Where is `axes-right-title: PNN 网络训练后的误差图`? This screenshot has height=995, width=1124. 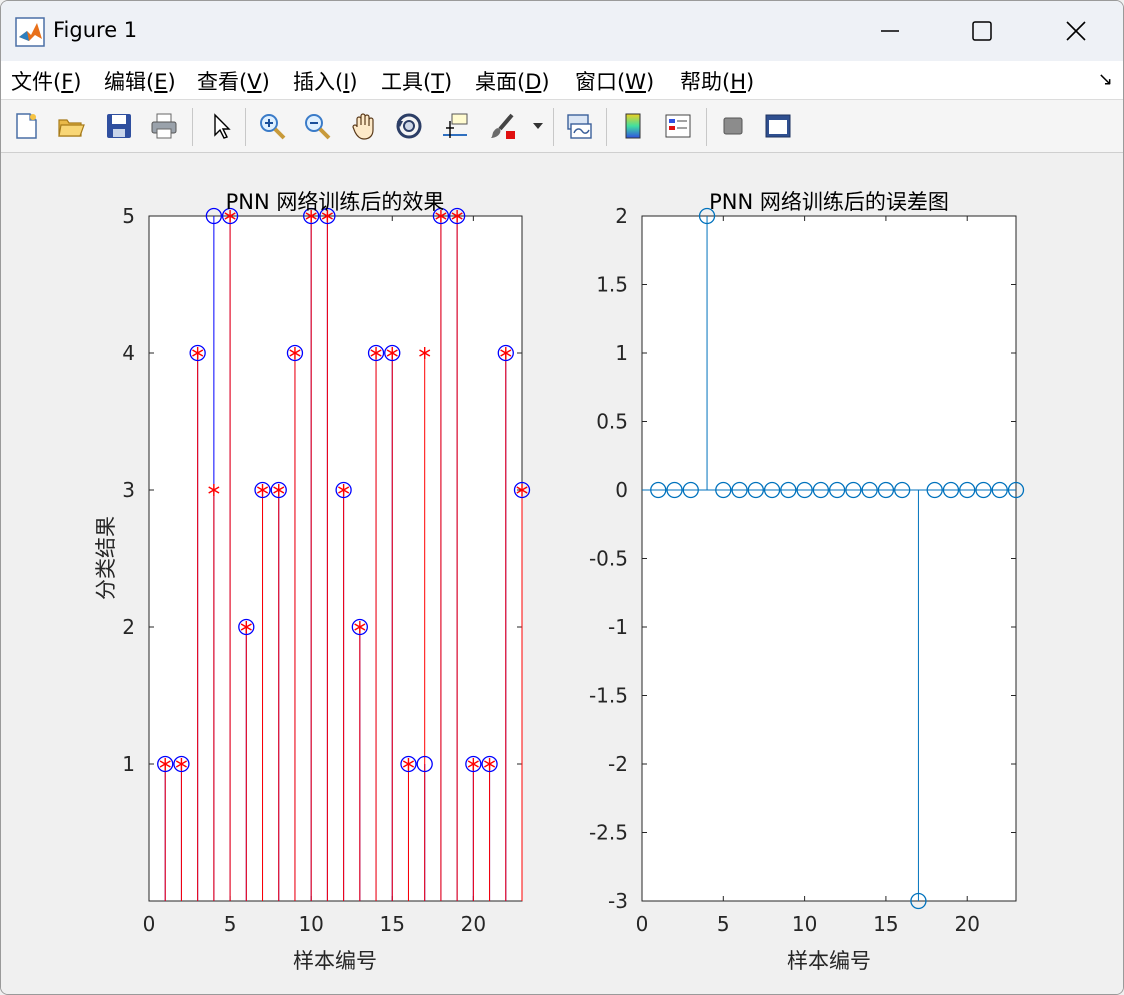
axes-right-title: PNN 网络训练后的误差图 is located at coordinates (829, 202).